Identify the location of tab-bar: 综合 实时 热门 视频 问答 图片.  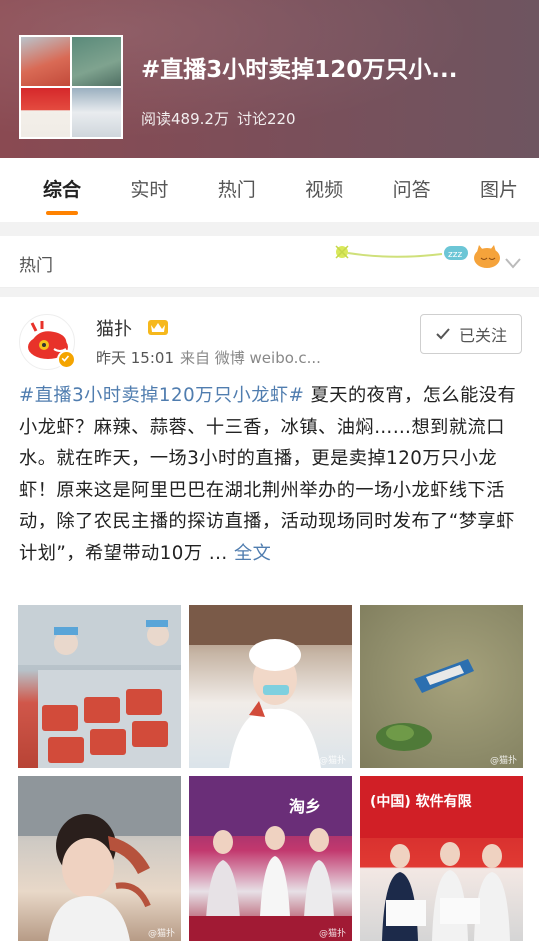
(269, 190).